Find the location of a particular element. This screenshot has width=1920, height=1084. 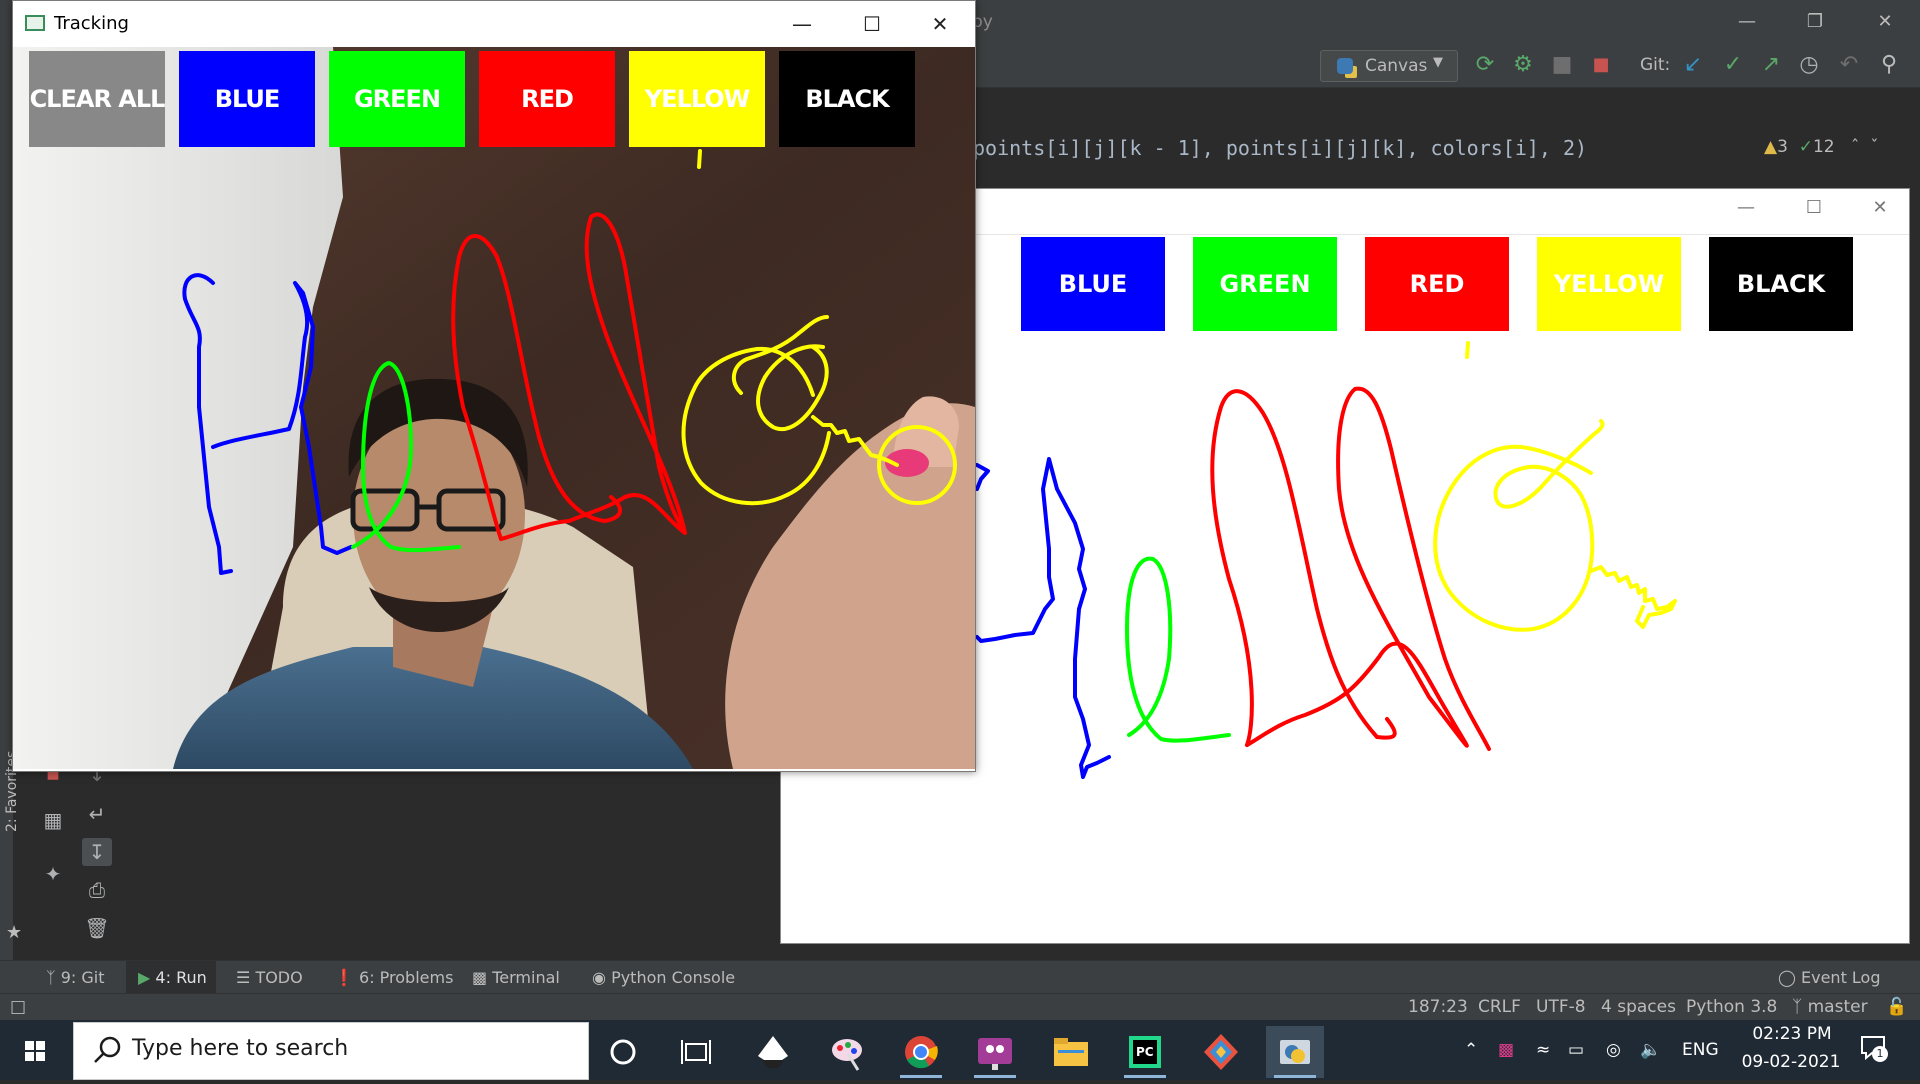

canvas-red-button: RED is located at coordinates (1437, 284).